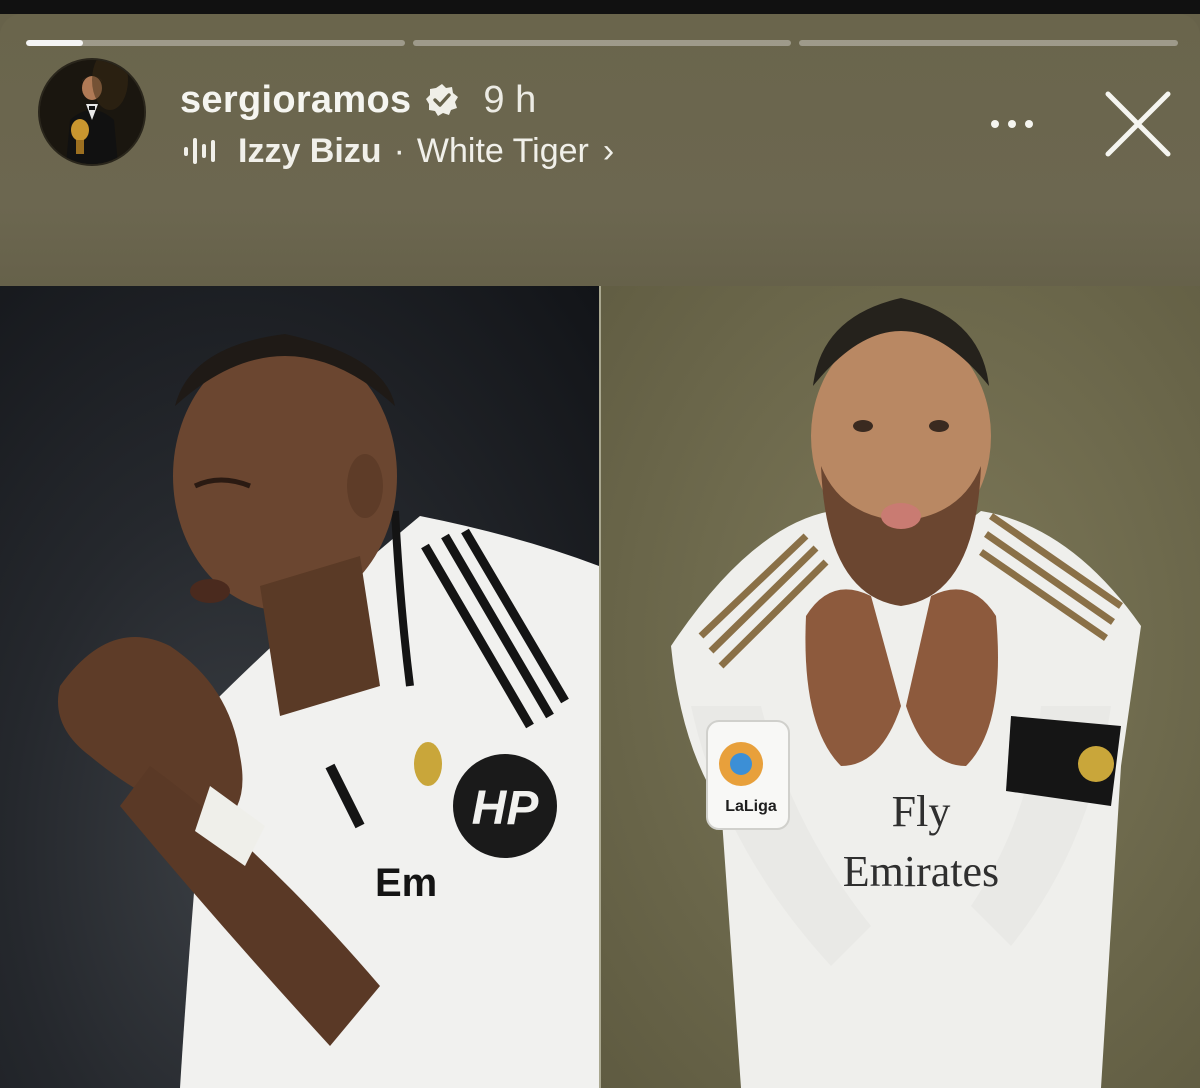  Describe the element at coordinates (310, 150) in the screenshot. I see `music-artist: Izzy Bizu` at that location.